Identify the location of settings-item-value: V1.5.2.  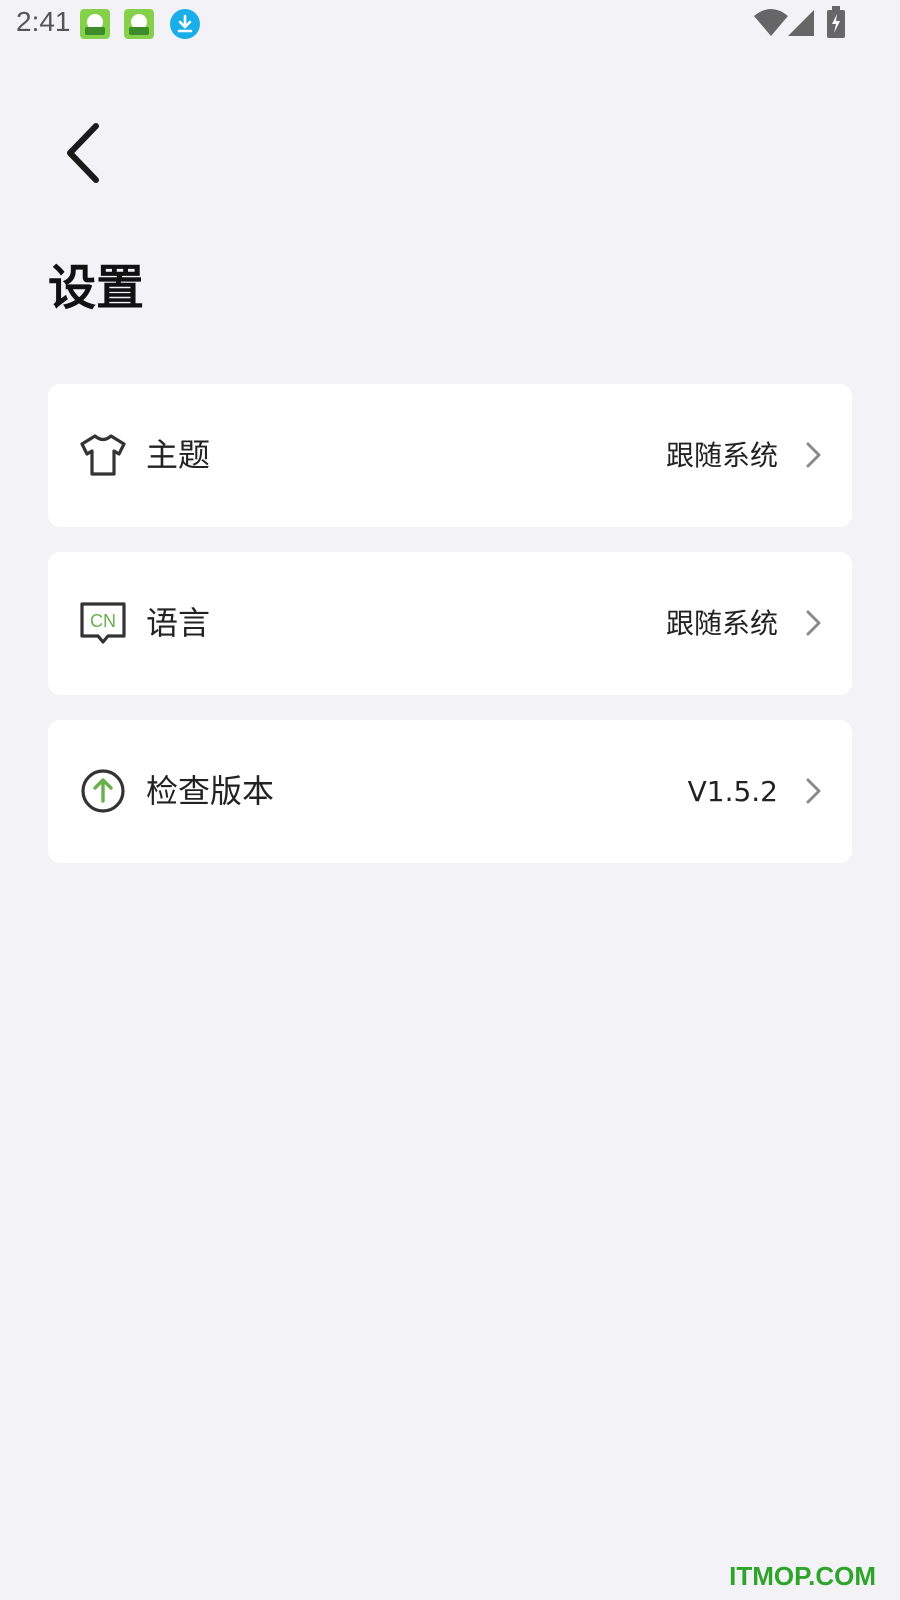
(732, 791).